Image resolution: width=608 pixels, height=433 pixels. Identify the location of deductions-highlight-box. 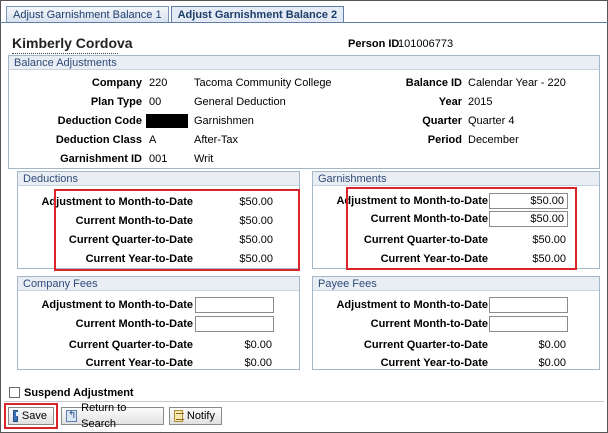
(177, 230).